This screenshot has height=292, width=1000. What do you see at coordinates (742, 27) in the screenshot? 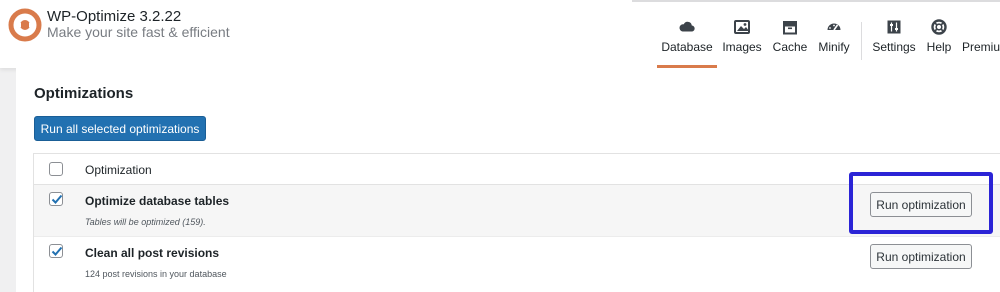
I see `images-icon` at bounding box center [742, 27].